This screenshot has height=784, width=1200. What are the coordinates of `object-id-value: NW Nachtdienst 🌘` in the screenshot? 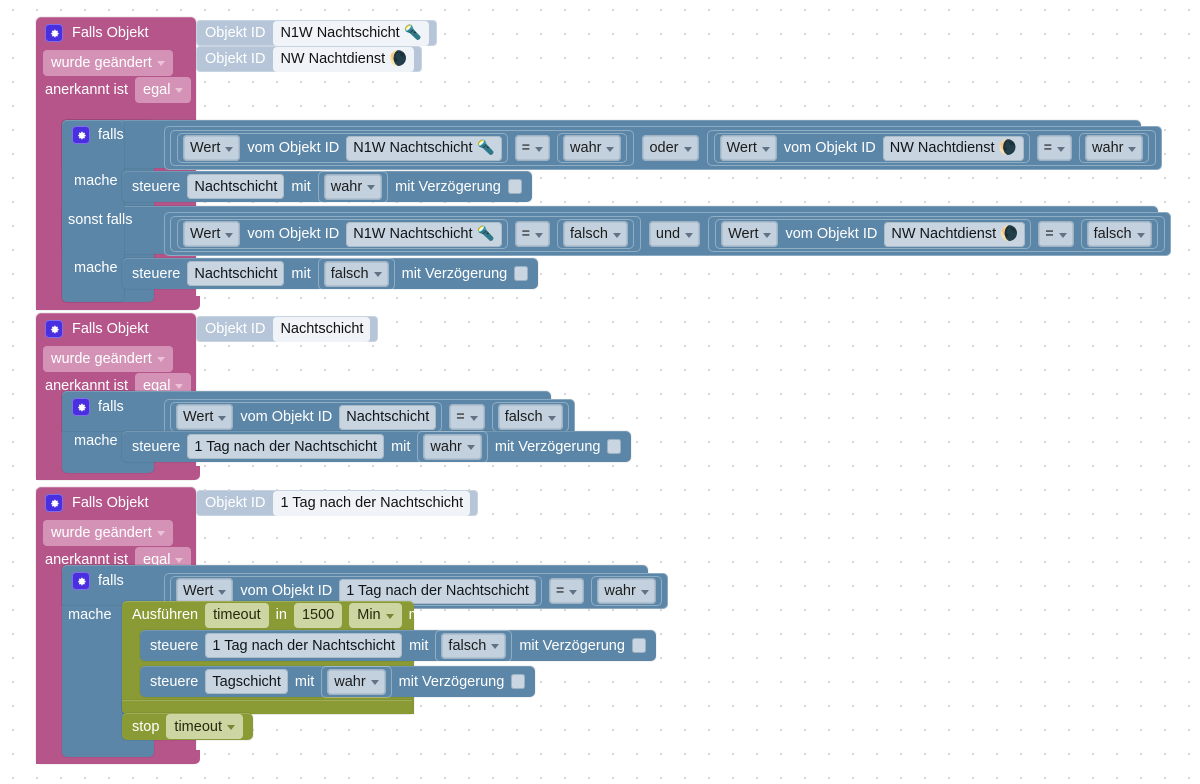 It's located at (344, 59).